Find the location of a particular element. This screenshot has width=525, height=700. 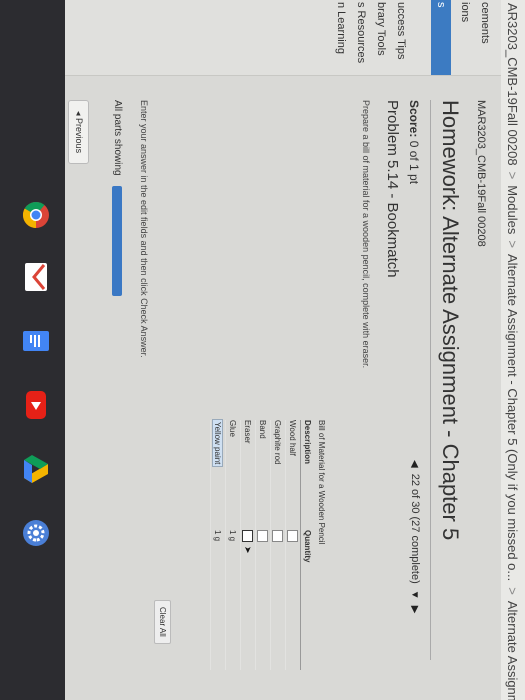

dropdown-icon: ▼ is located at coordinates (415, 595).